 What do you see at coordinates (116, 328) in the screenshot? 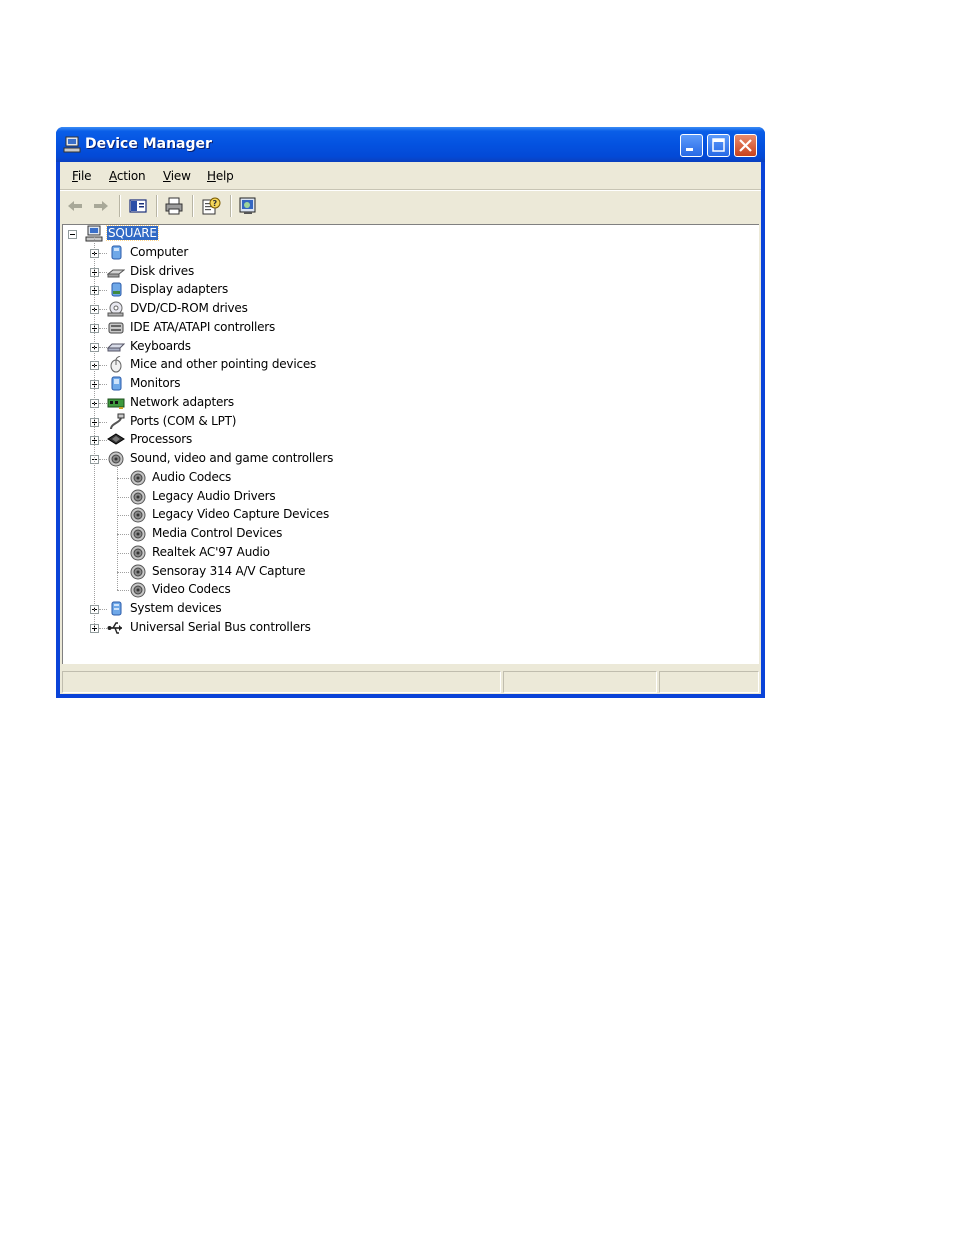
I see `ide-controller-icon` at bounding box center [116, 328].